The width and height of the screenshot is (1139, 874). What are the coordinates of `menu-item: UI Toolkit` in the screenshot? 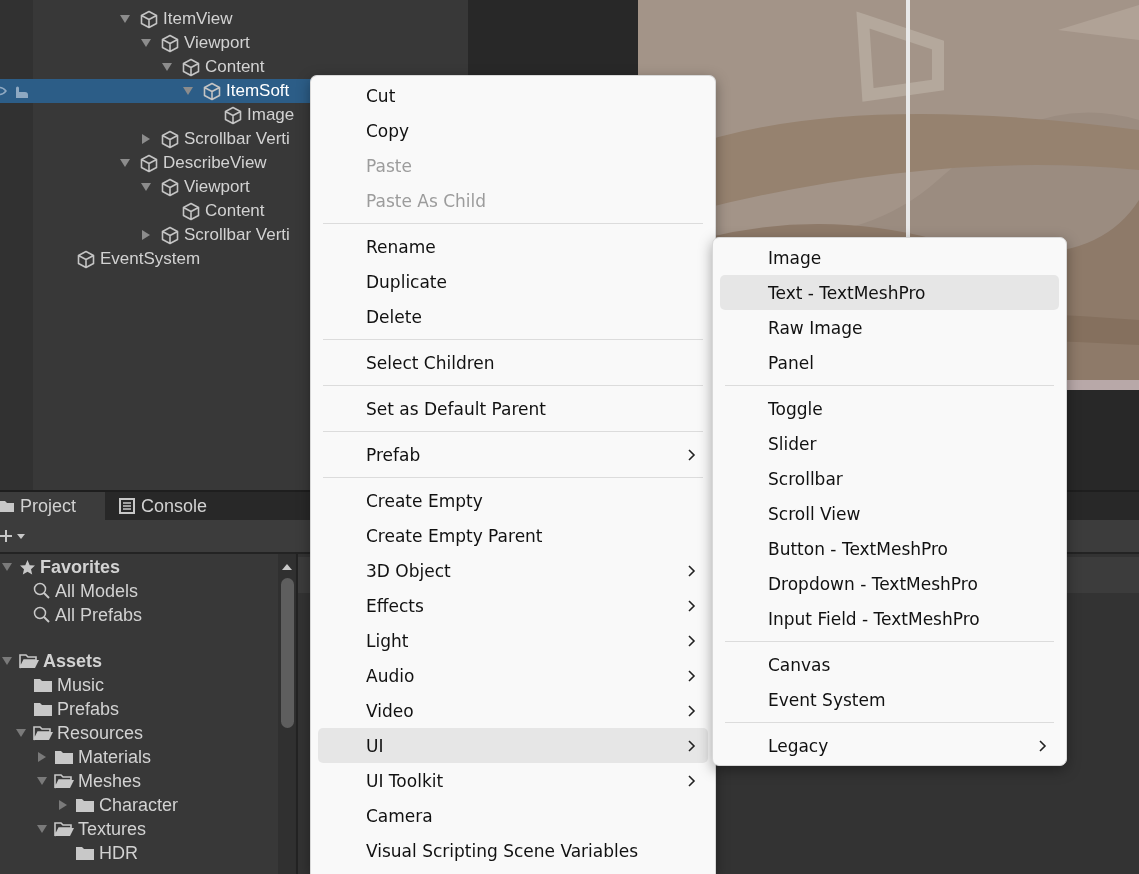 It's located at (513, 780).